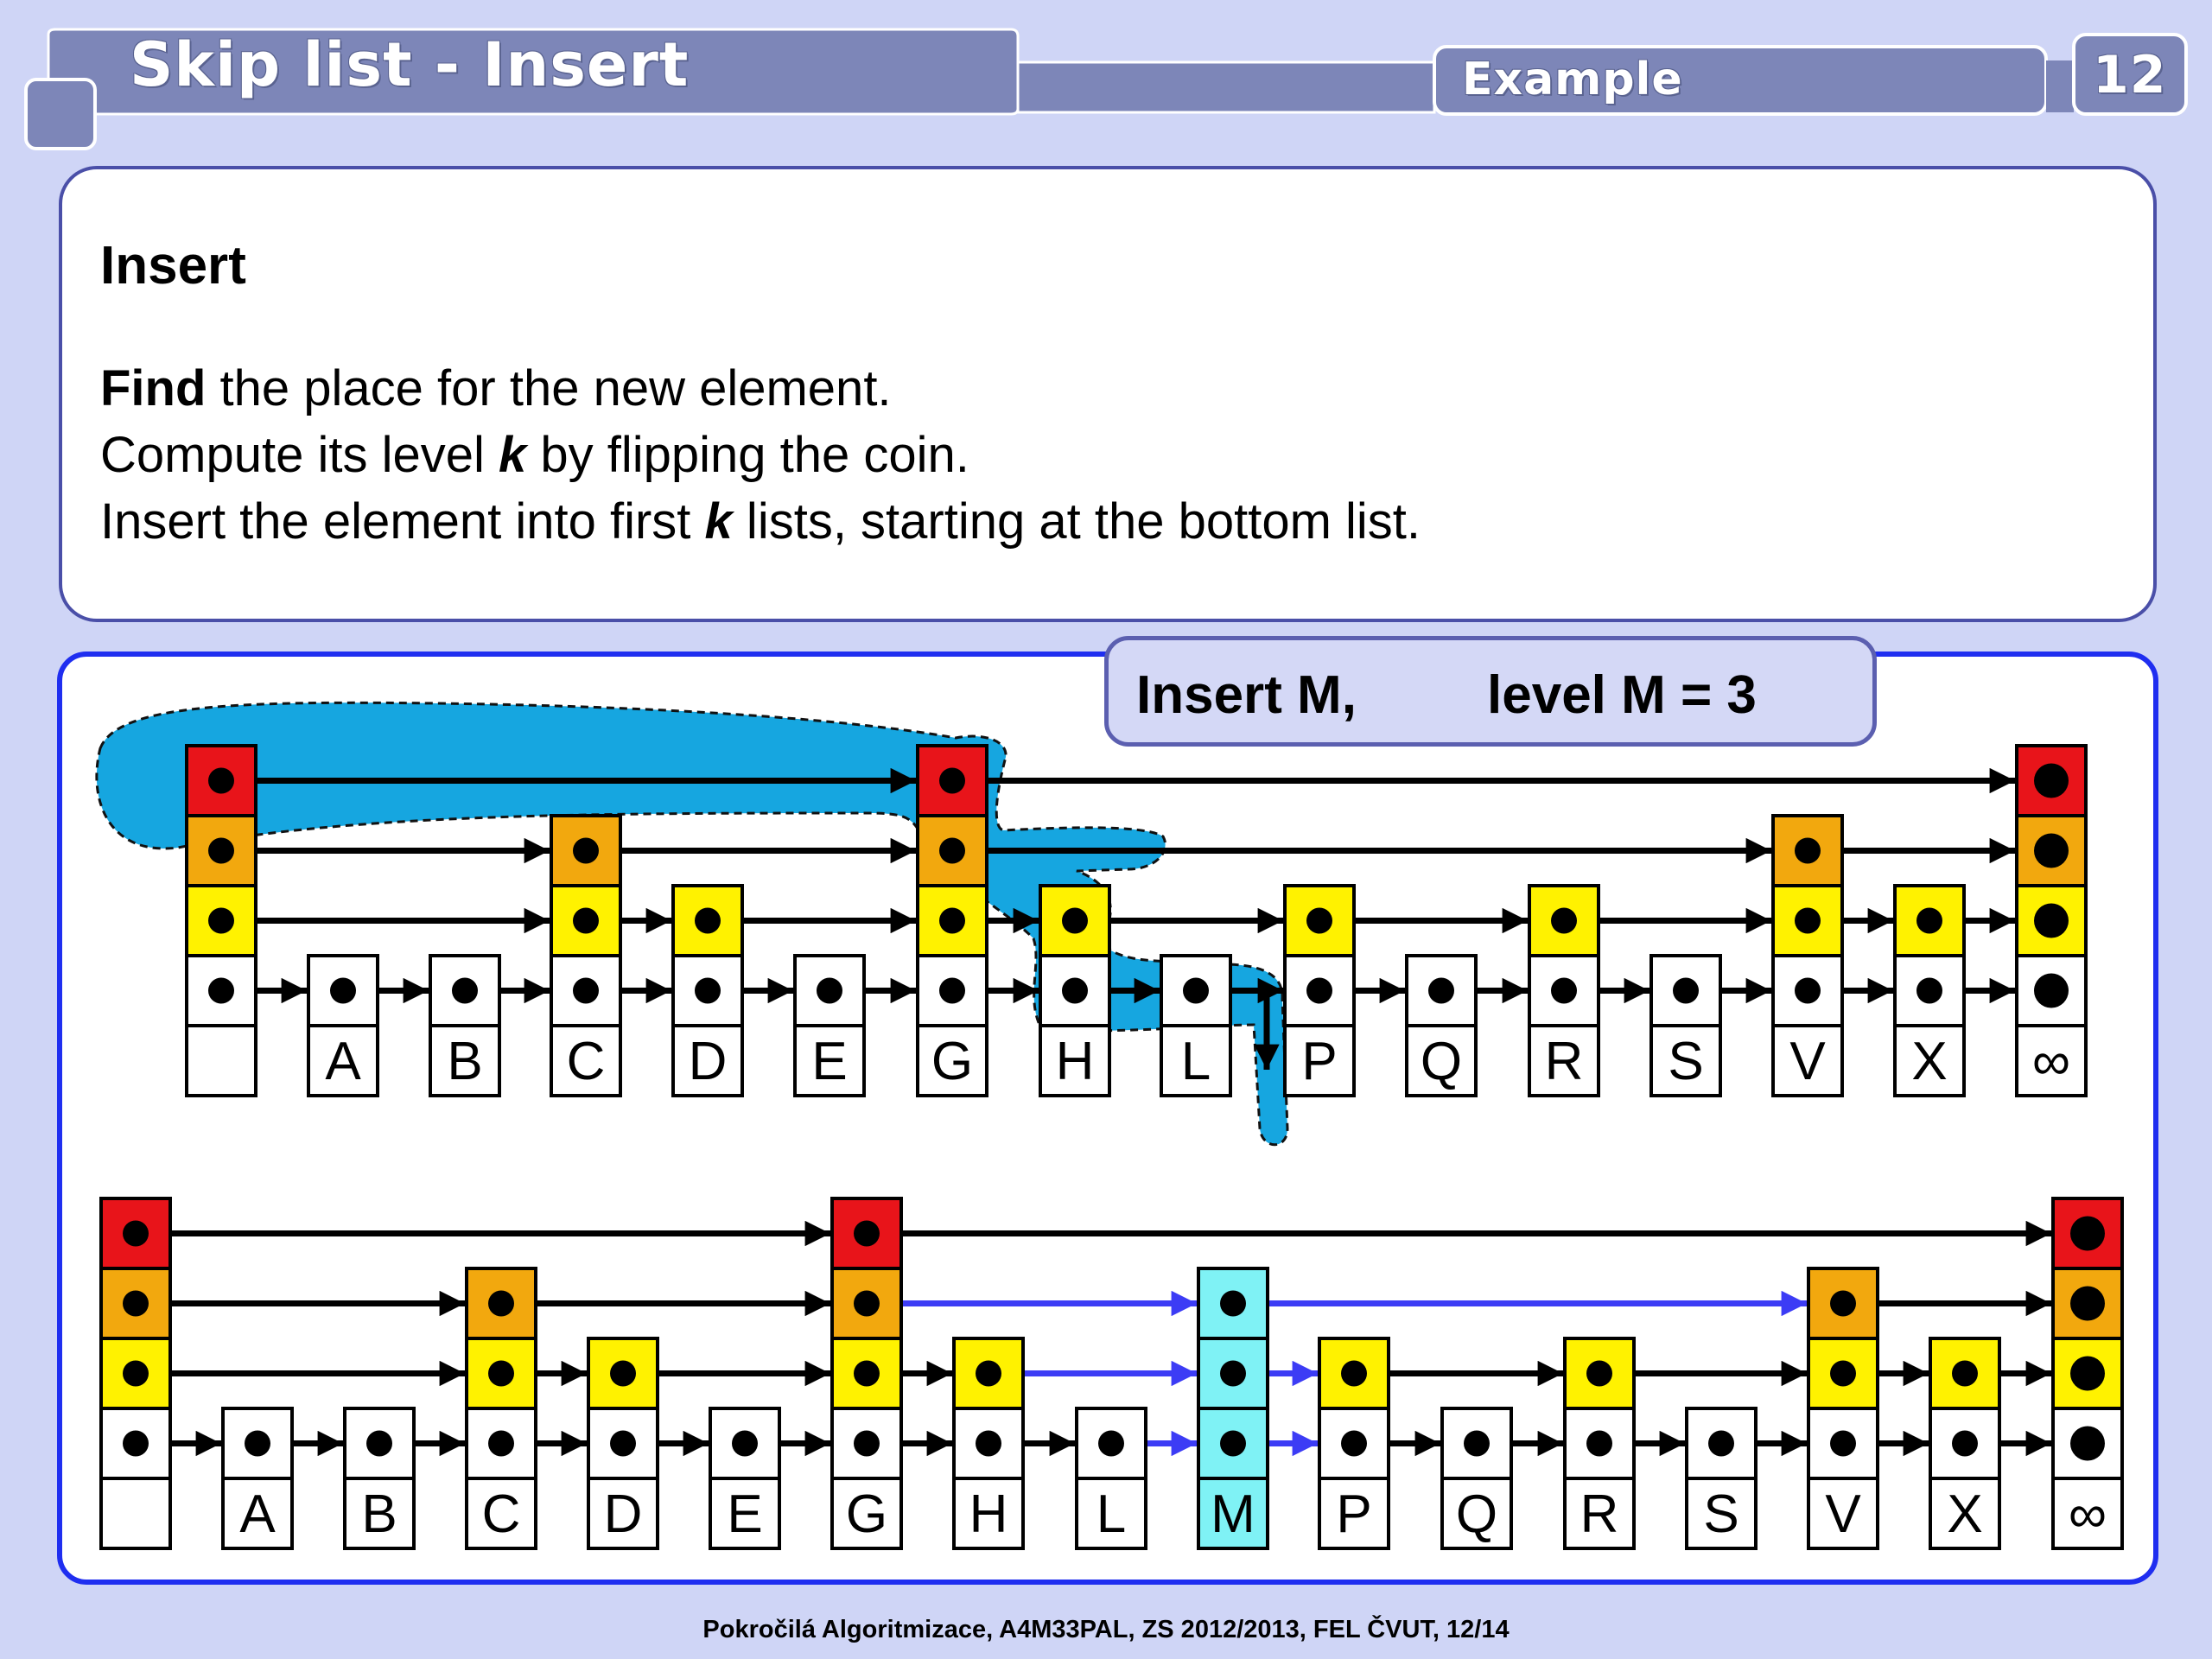  I want to click on before-node, so click(221, 920).